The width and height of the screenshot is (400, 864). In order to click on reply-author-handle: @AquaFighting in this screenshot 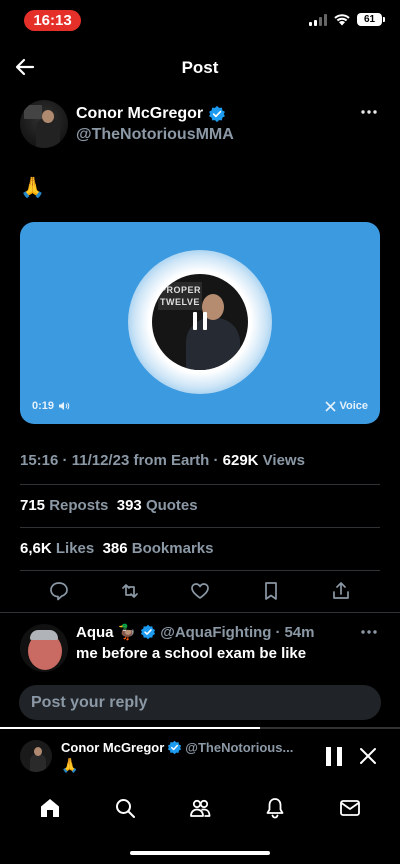, I will do `click(215, 632)`.